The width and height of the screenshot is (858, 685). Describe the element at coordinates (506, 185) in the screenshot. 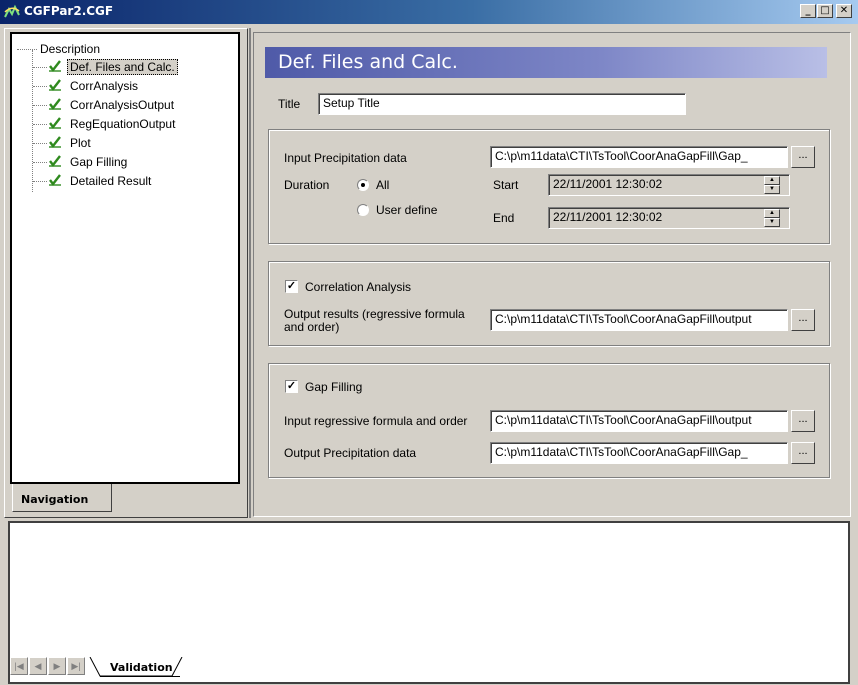

I see `start-label: Start` at that location.